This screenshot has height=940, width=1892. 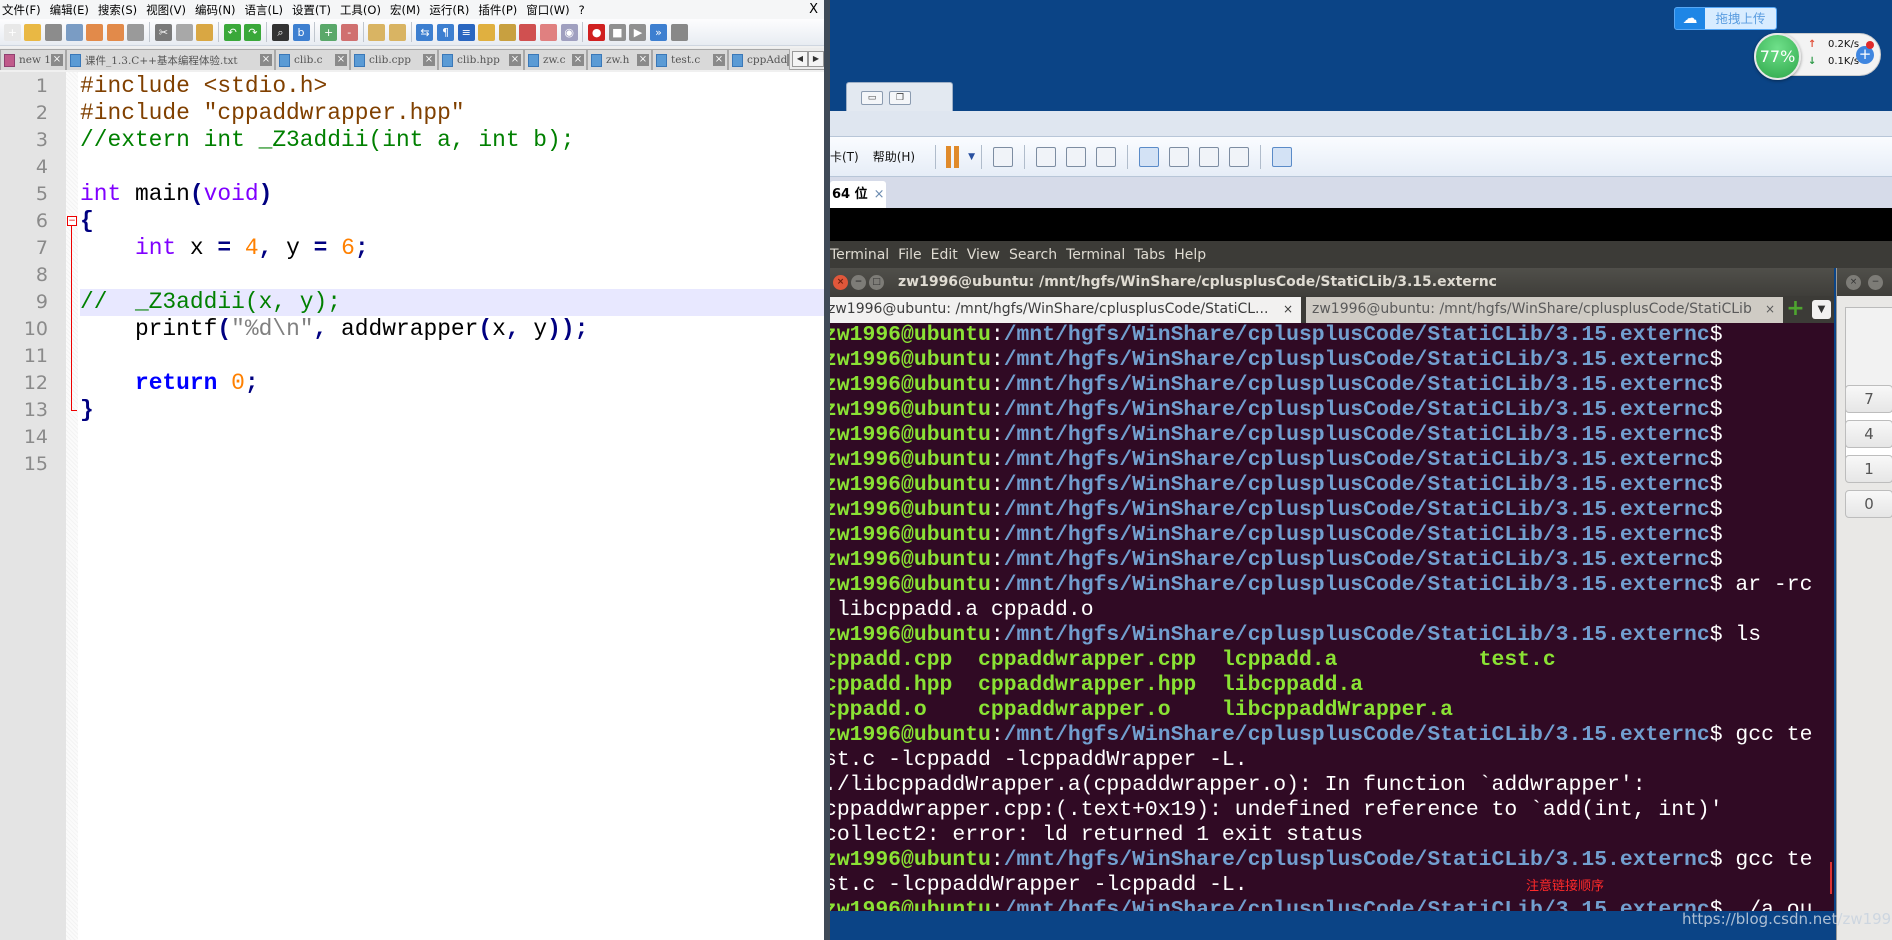 I want to click on doc-list-icon, so click(x=549, y=32).